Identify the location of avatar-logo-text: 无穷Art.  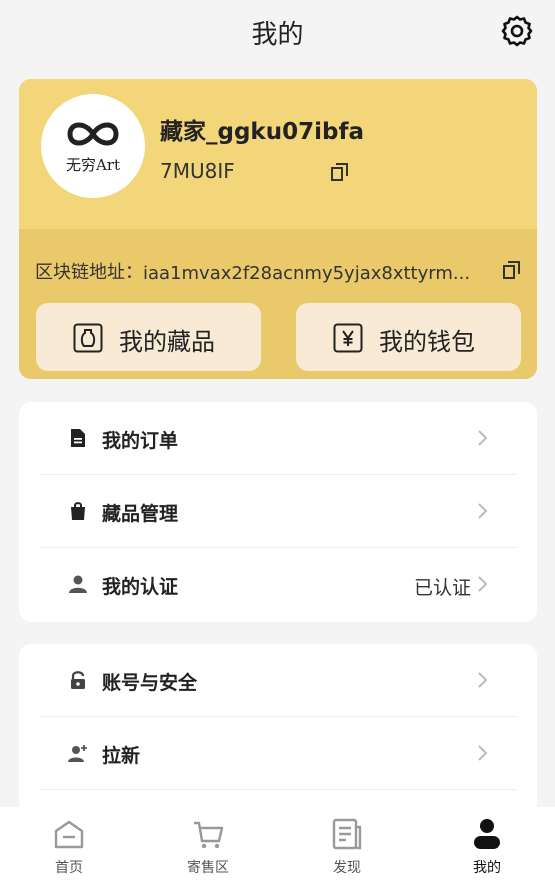
(93, 165).